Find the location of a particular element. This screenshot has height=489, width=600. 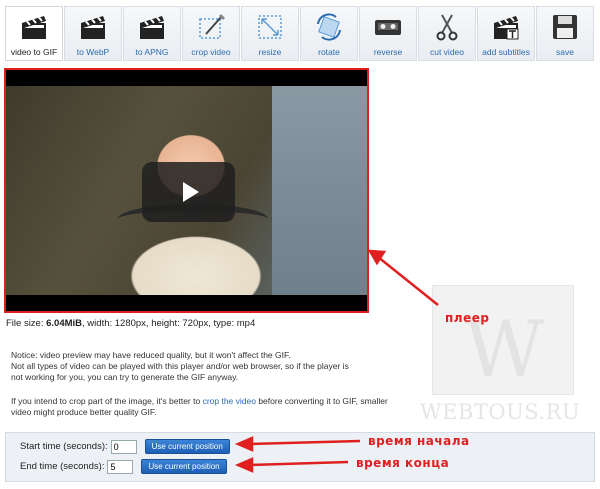

tool-label: resize is located at coordinates (270, 52).